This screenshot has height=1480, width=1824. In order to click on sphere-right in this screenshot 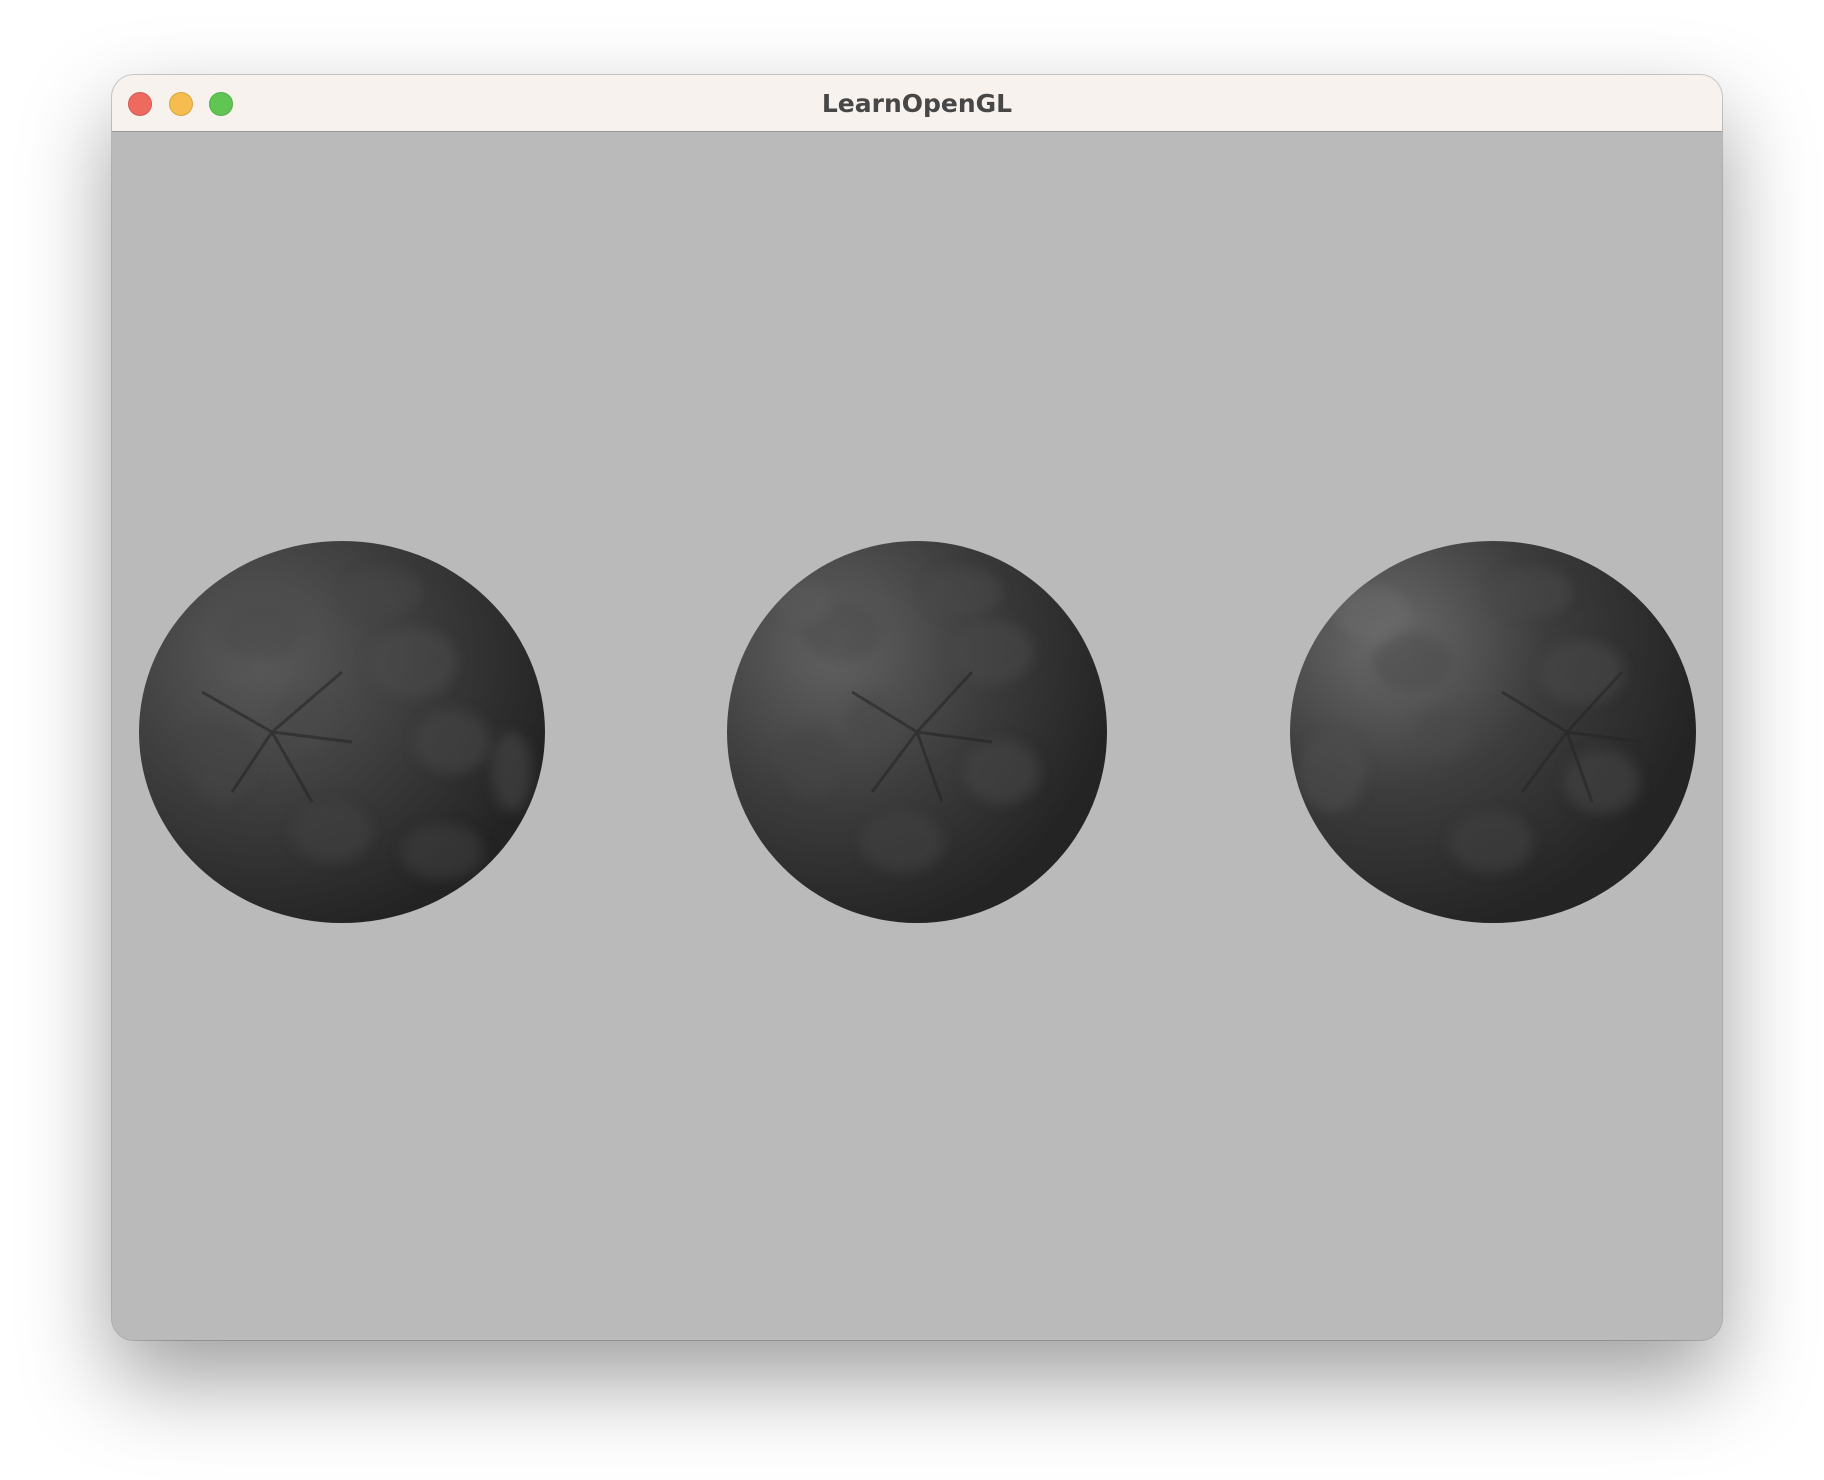, I will do `click(1493, 732)`.